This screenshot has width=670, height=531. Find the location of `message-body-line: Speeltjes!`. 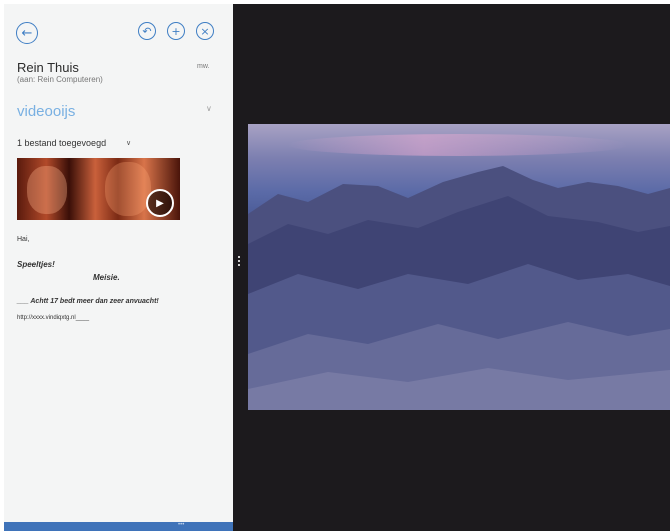

message-body-line: Speeltjes! is located at coordinates (36, 264).